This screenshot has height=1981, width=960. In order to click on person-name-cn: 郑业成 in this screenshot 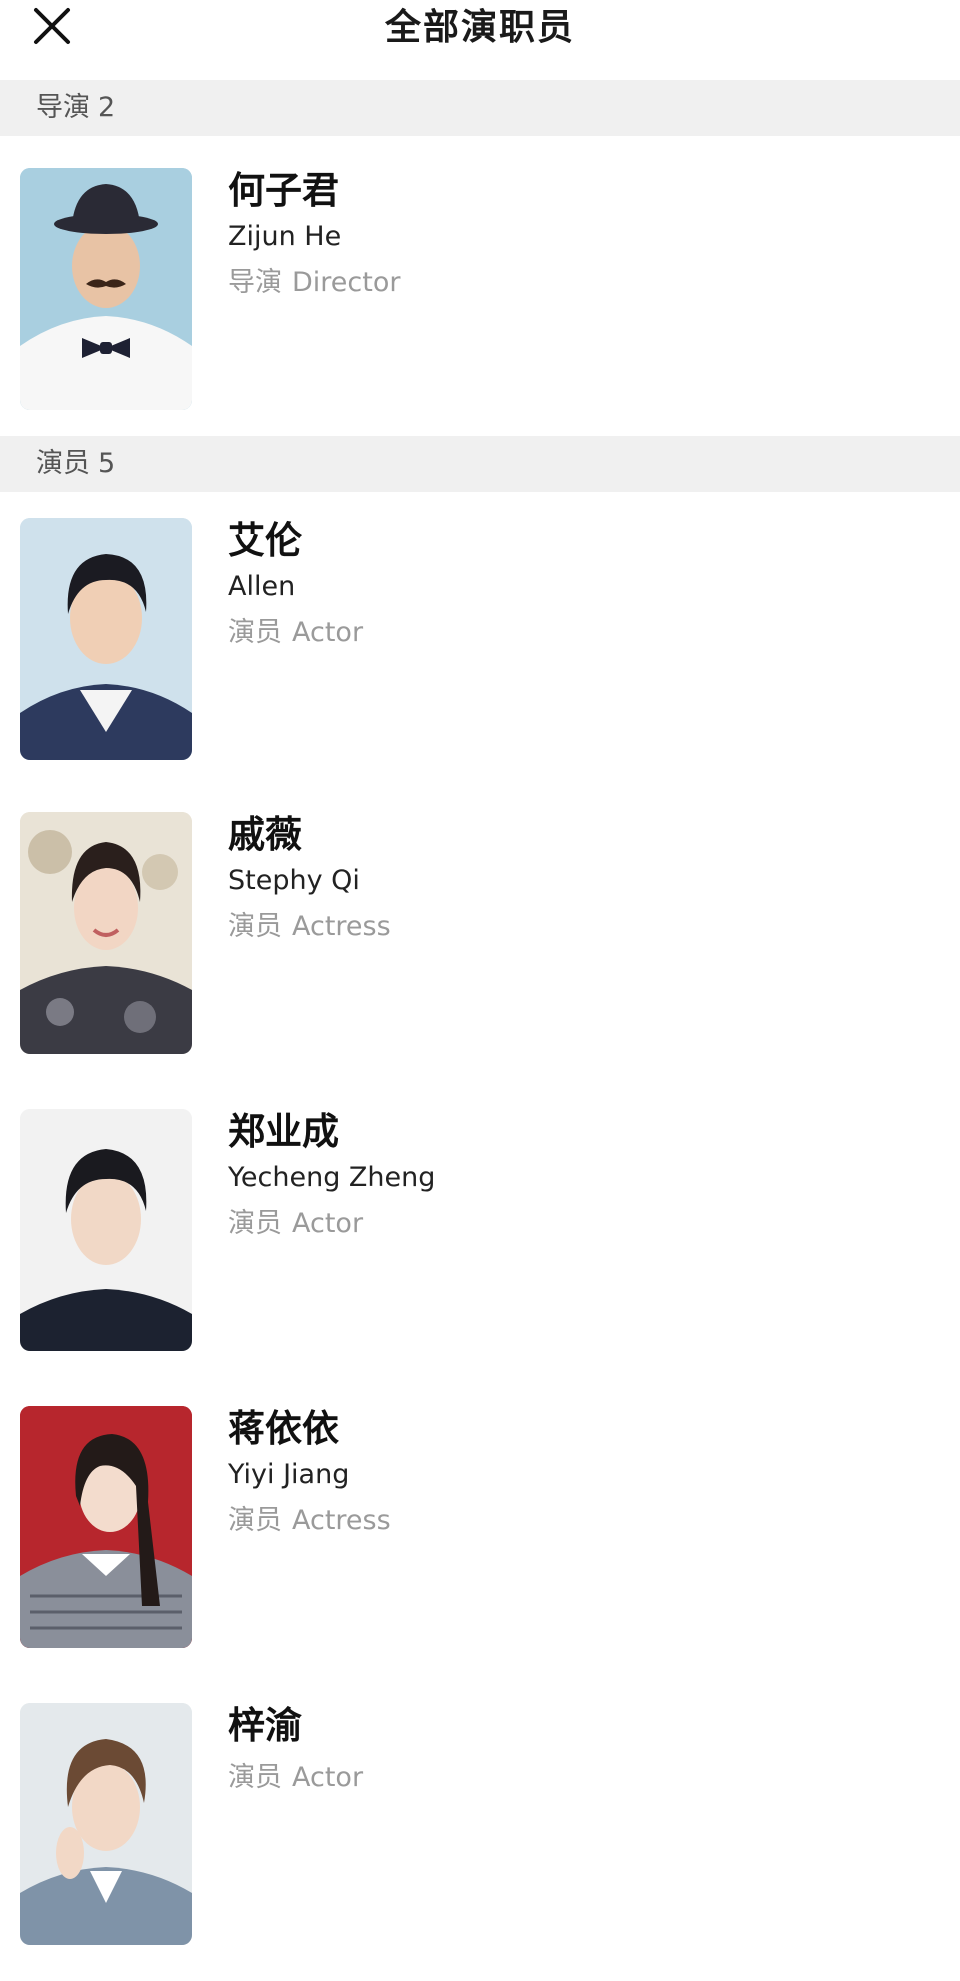, I will do `click(283, 1131)`.